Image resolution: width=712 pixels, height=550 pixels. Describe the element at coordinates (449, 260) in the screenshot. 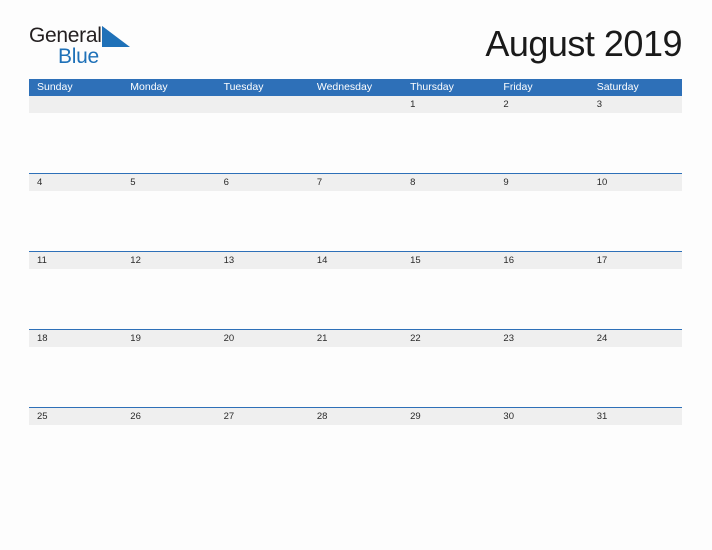

I see `day-number: 15` at that location.